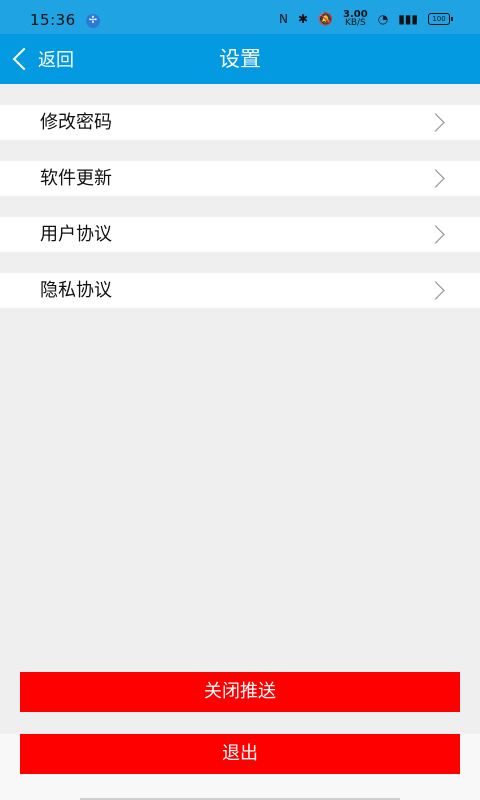 The height and width of the screenshot is (800, 480). I want to click on settings-item-label: 修改密码, so click(76, 122).